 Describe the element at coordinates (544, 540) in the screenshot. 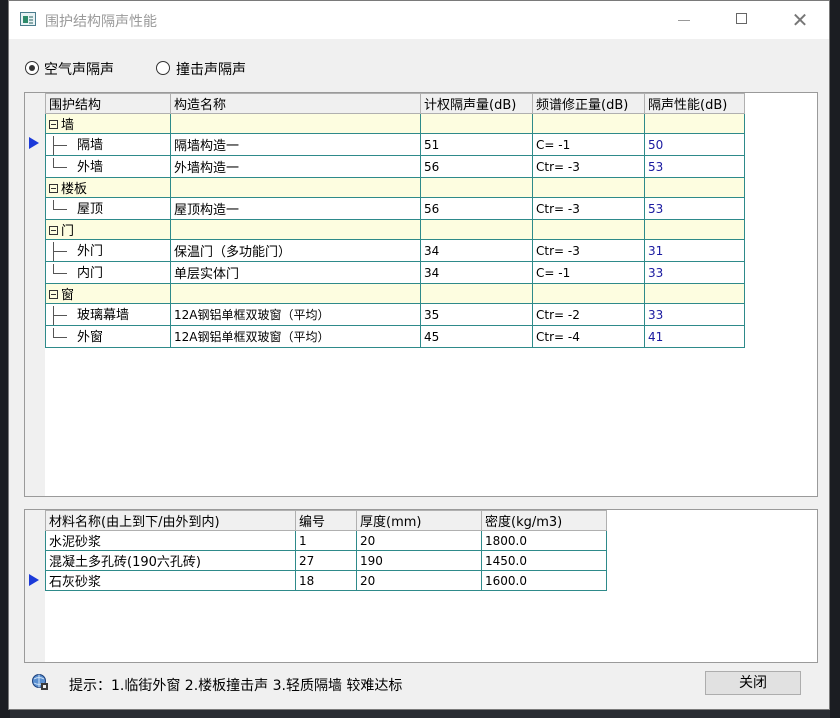

I see `material-density-cell: 1800.0` at that location.